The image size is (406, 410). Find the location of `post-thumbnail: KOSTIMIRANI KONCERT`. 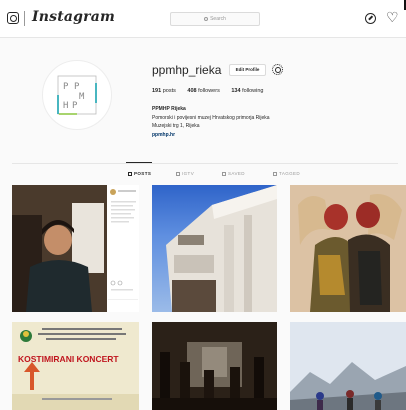

post-thumbnail: KOSTIMIRANI KONCERT is located at coordinates (75, 366).